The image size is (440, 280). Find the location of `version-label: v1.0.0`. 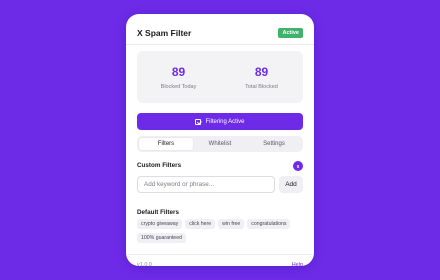

version-label: v1.0.0 is located at coordinates (144, 265).